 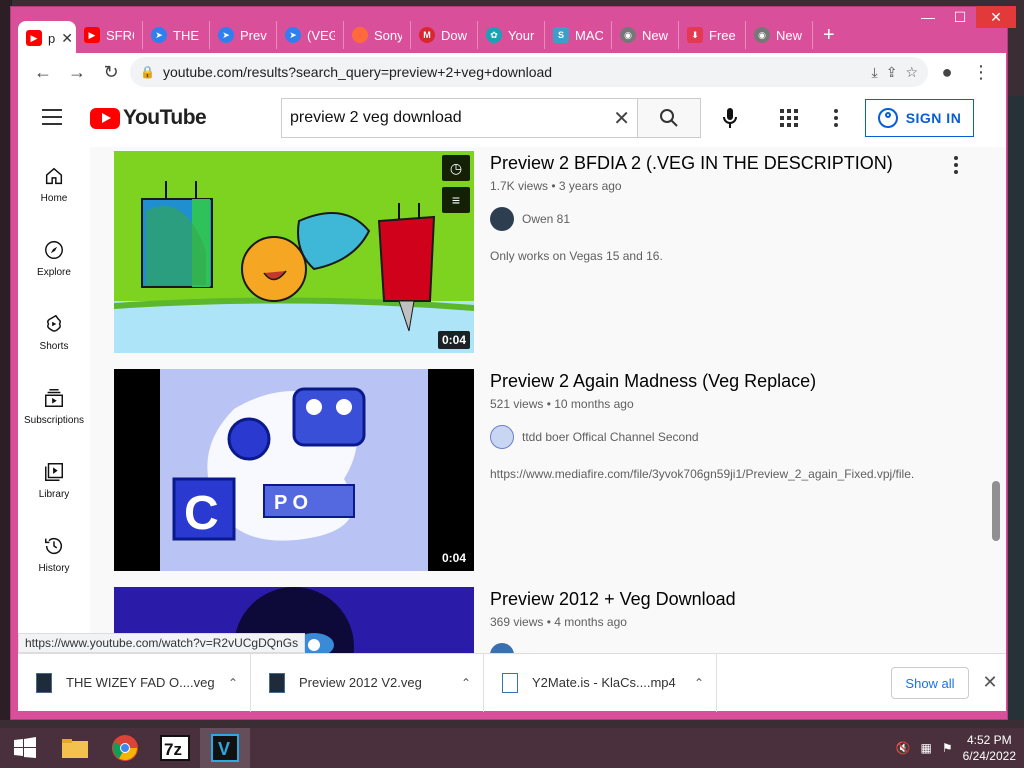 I want to click on tab-label: THE, so click(x=186, y=35).